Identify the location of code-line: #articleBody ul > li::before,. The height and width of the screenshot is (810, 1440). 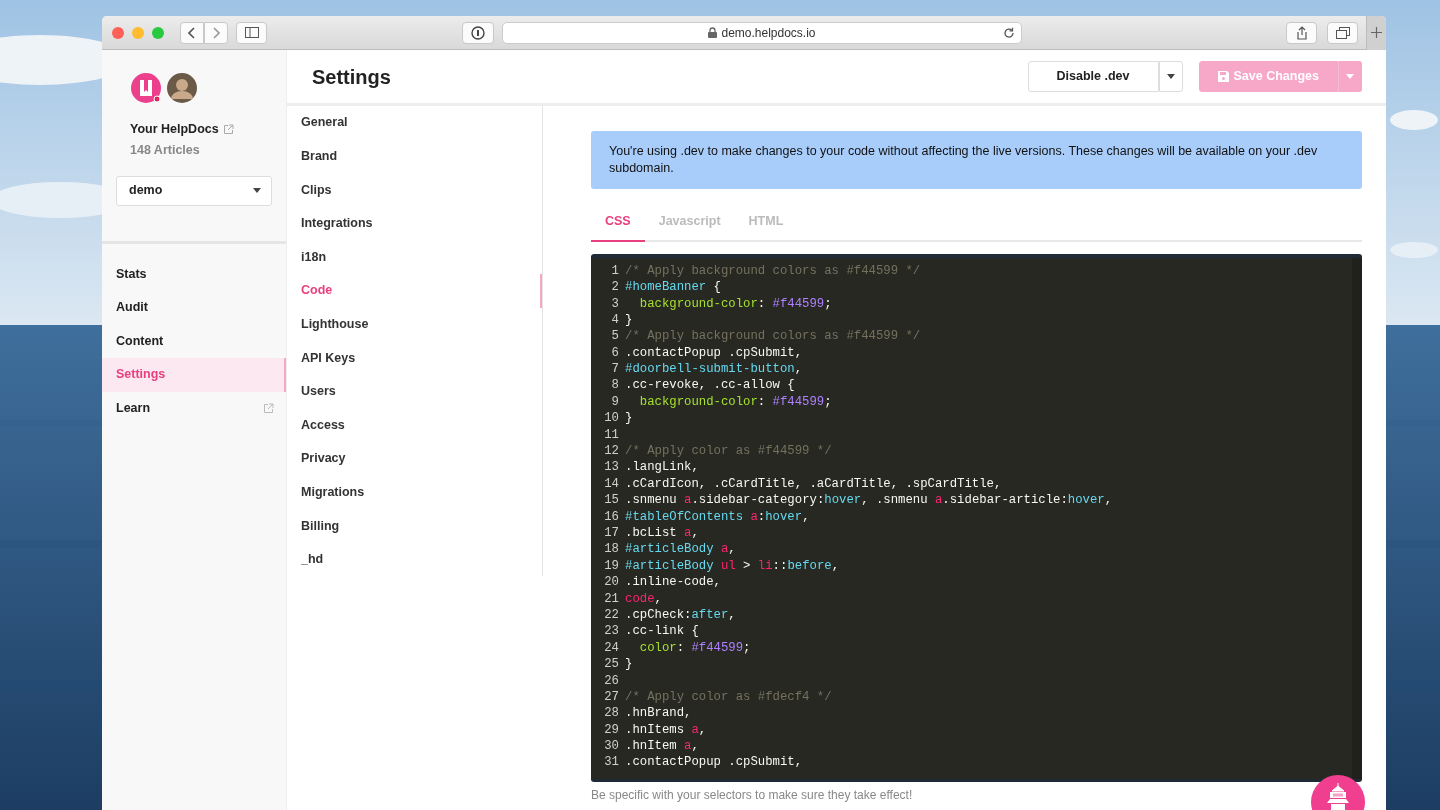
(732, 566).